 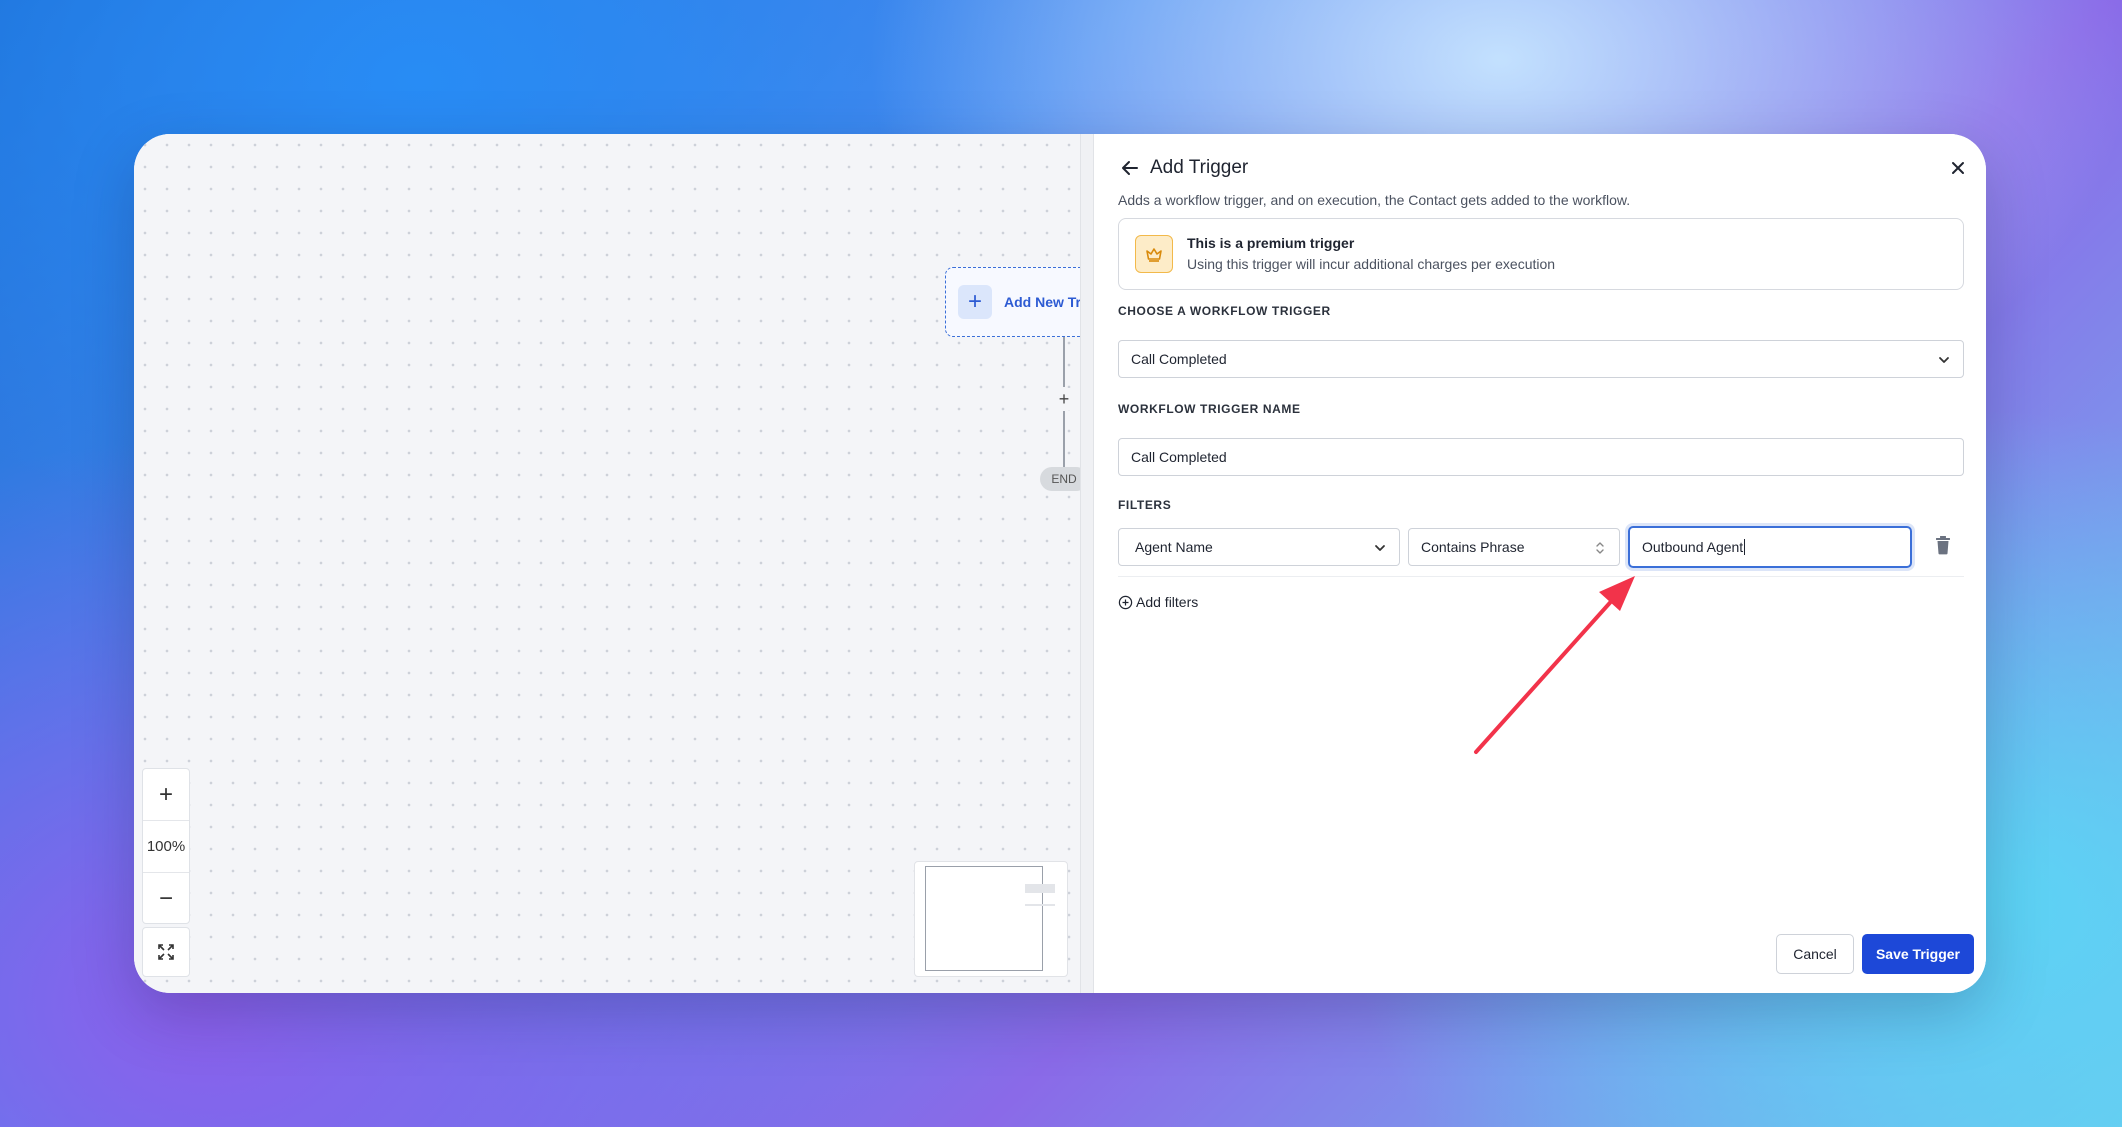 What do you see at coordinates (1125, 602) in the screenshot?
I see `plus-circle-icon` at bounding box center [1125, 602].